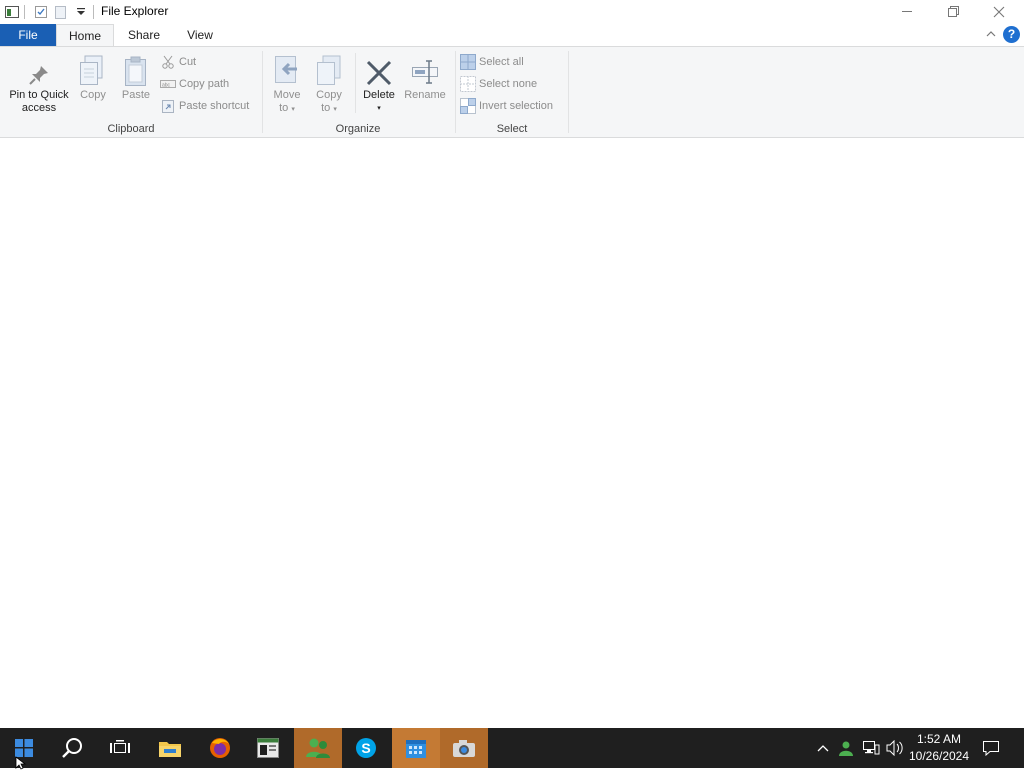 The image size is (1024, 770). I want to click on restore-button, so click(954, 12).